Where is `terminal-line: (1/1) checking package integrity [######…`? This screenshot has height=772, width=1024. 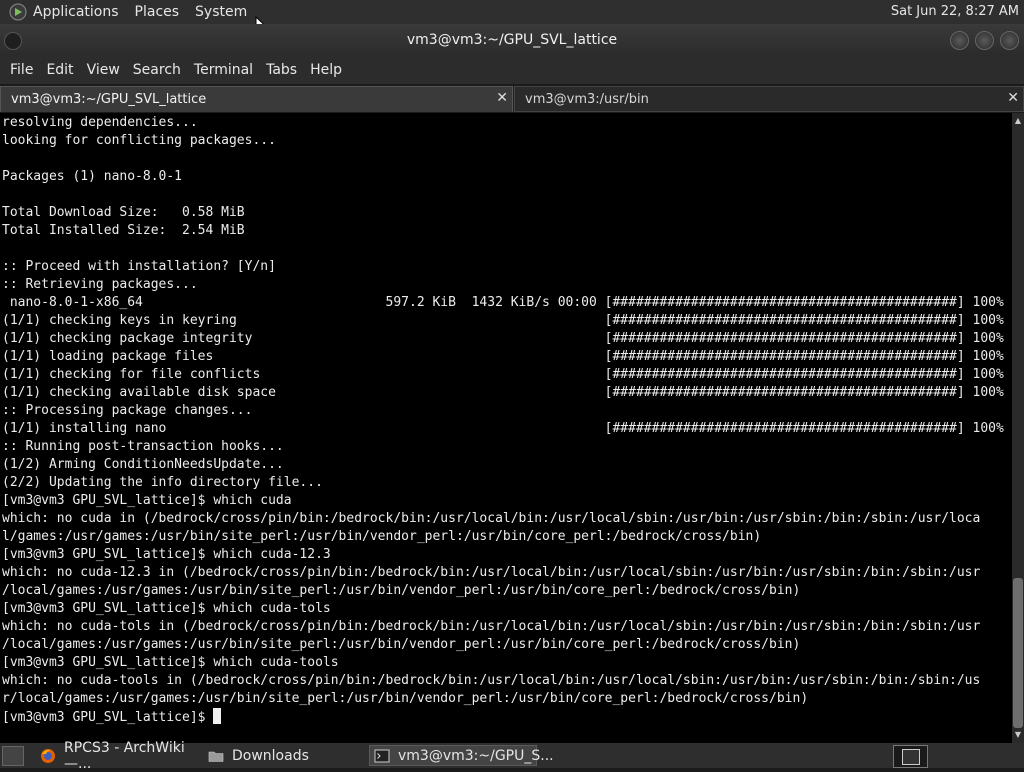 terminal-line: (1/1) checking package integrity [######… is located at coordinates (503, 338).